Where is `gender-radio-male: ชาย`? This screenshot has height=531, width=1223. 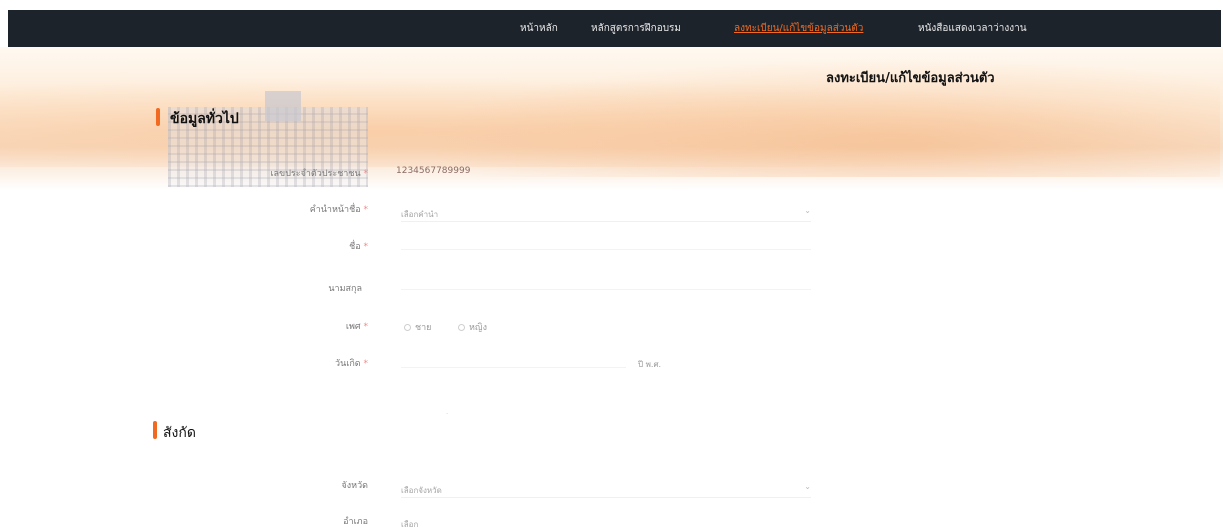
gender-radio-male: ชาย is located at coordinates (417, 327).